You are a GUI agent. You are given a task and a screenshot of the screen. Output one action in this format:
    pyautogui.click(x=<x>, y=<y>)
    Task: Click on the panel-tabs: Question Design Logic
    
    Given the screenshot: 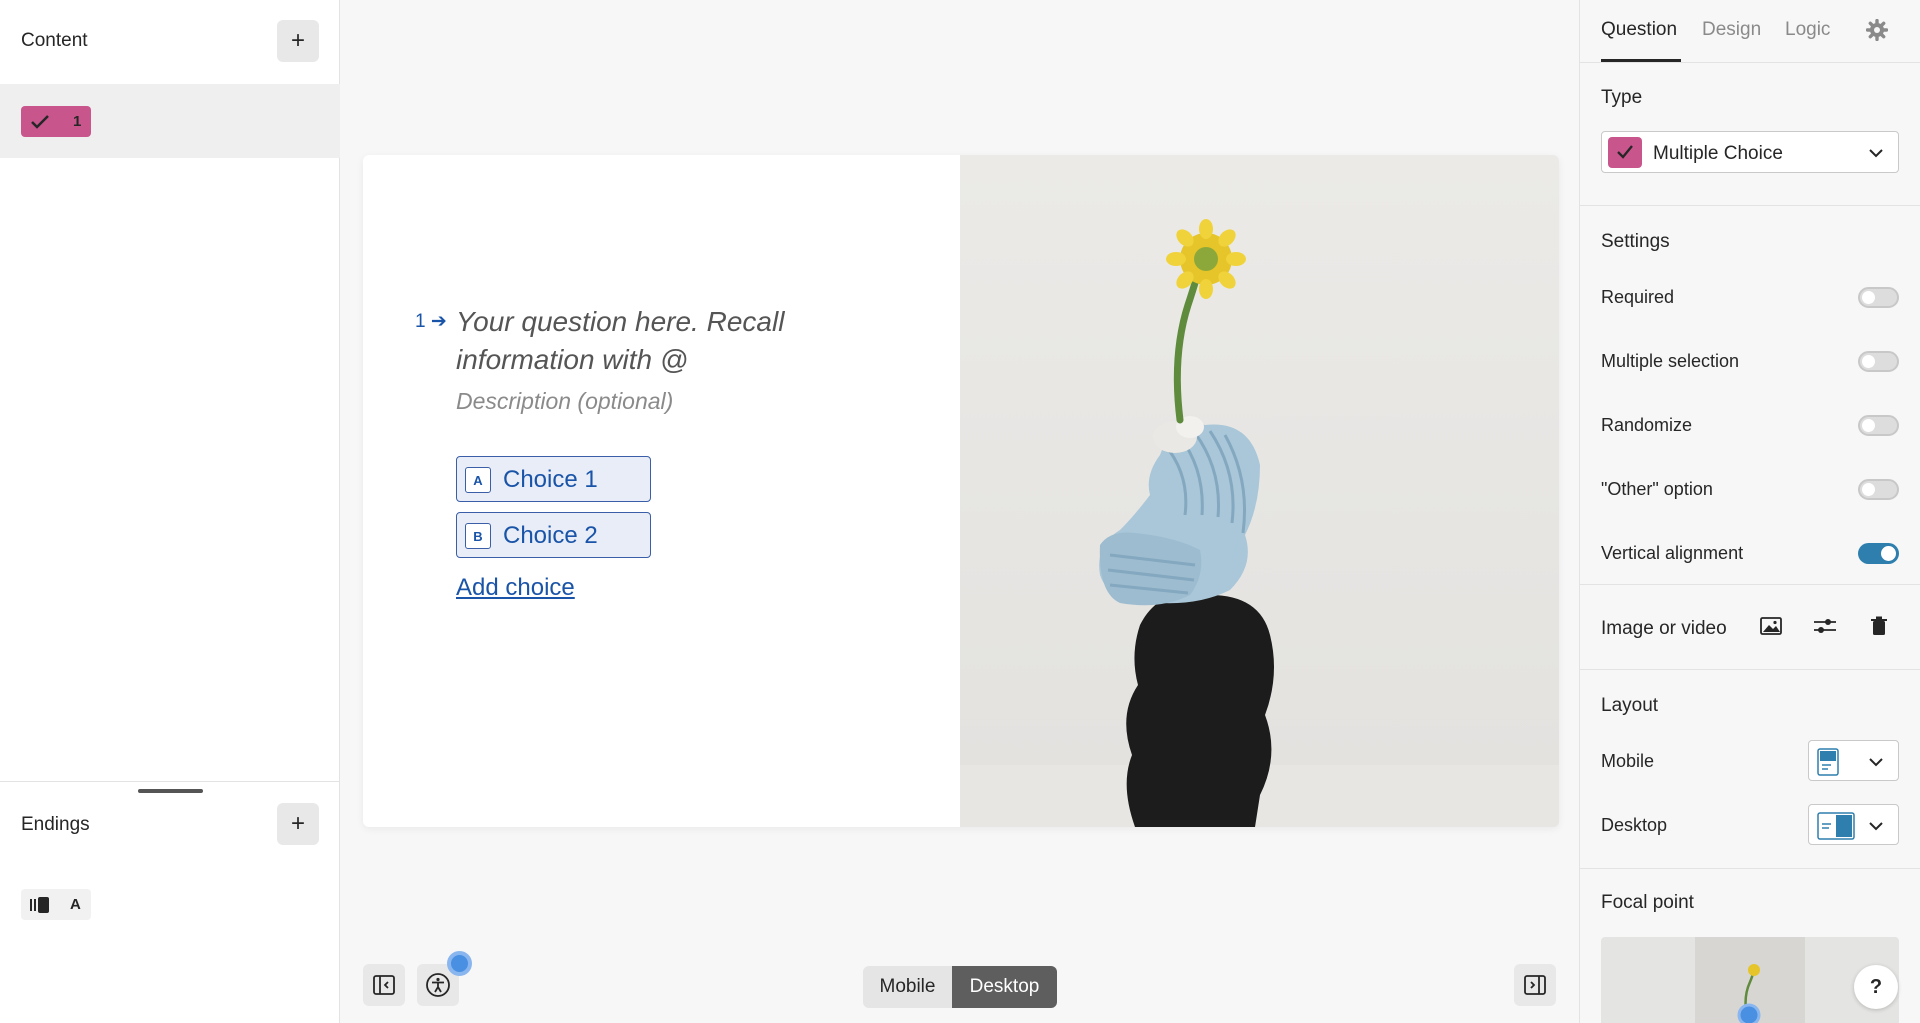 What is the action you would take?
    pyautogui.click(x=1750, y=31)
    